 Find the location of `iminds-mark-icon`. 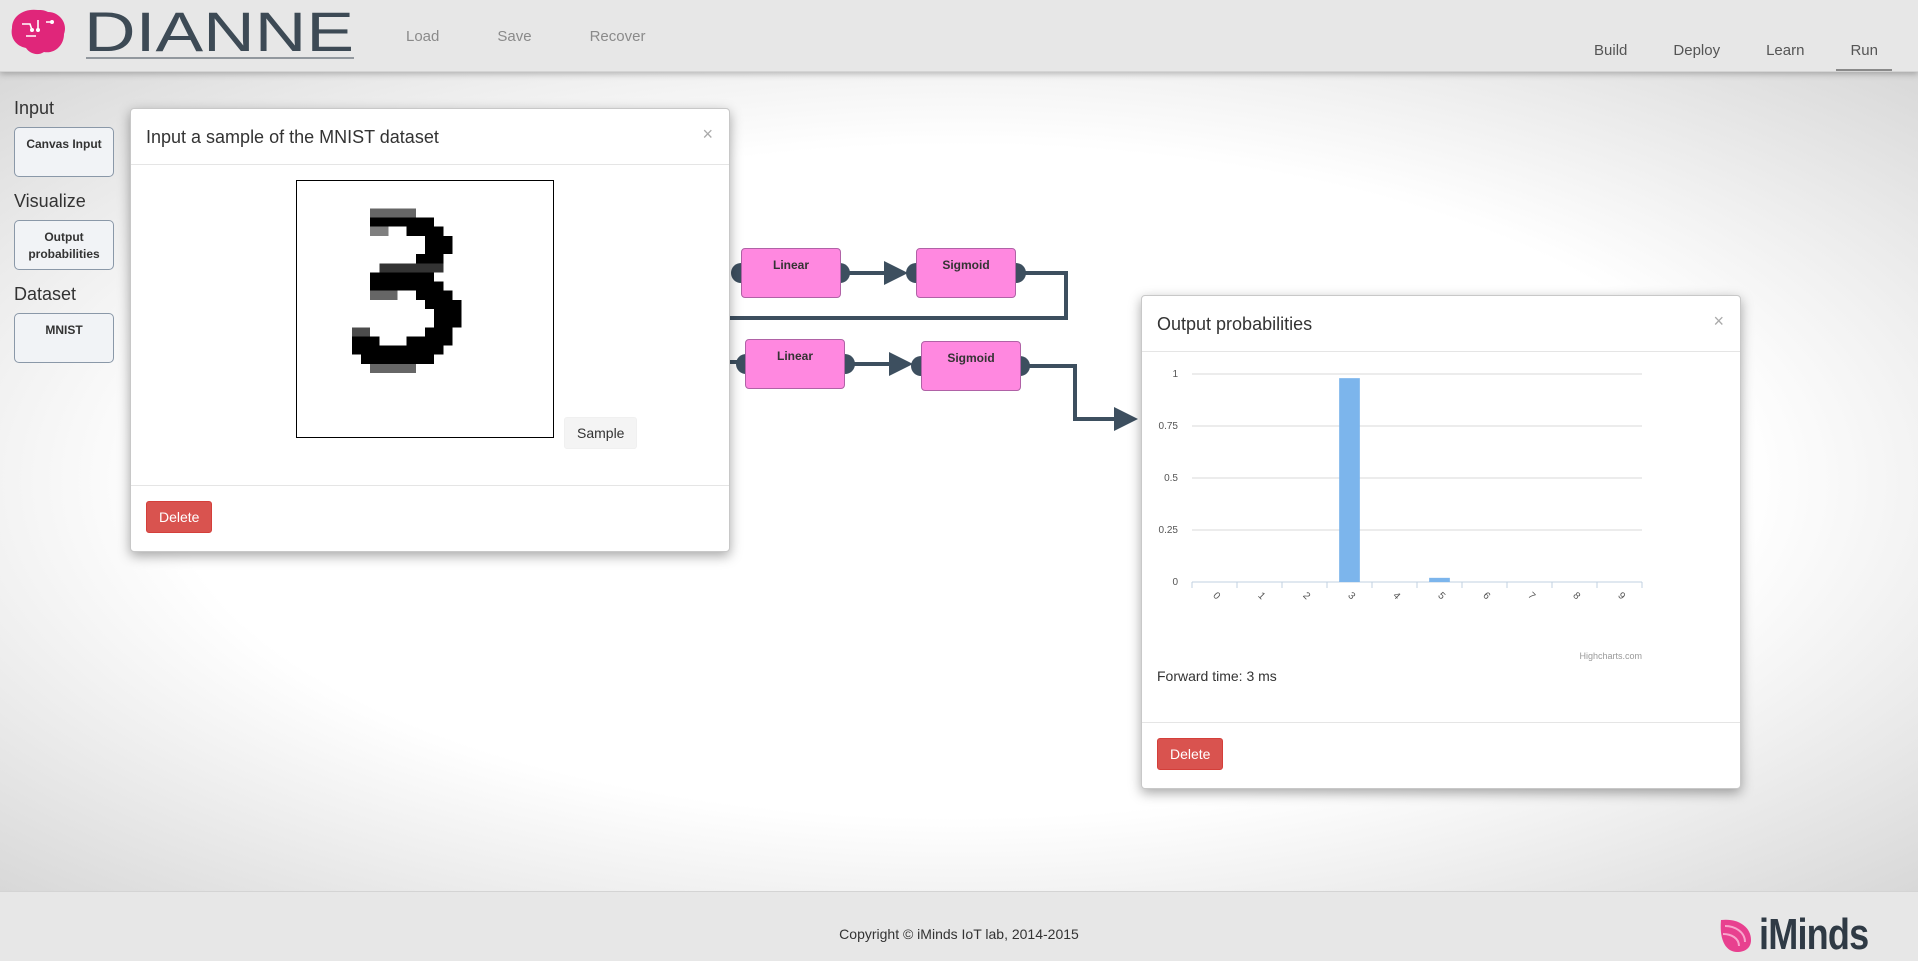

iminds-mark-icon is located at coordinates (1735, 935).